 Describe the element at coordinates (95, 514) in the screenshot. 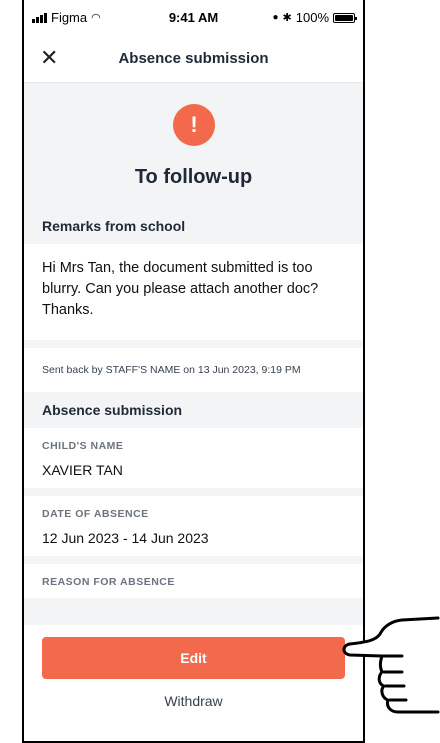

I see `field-label: DATE OF ABSENCE` at that location.